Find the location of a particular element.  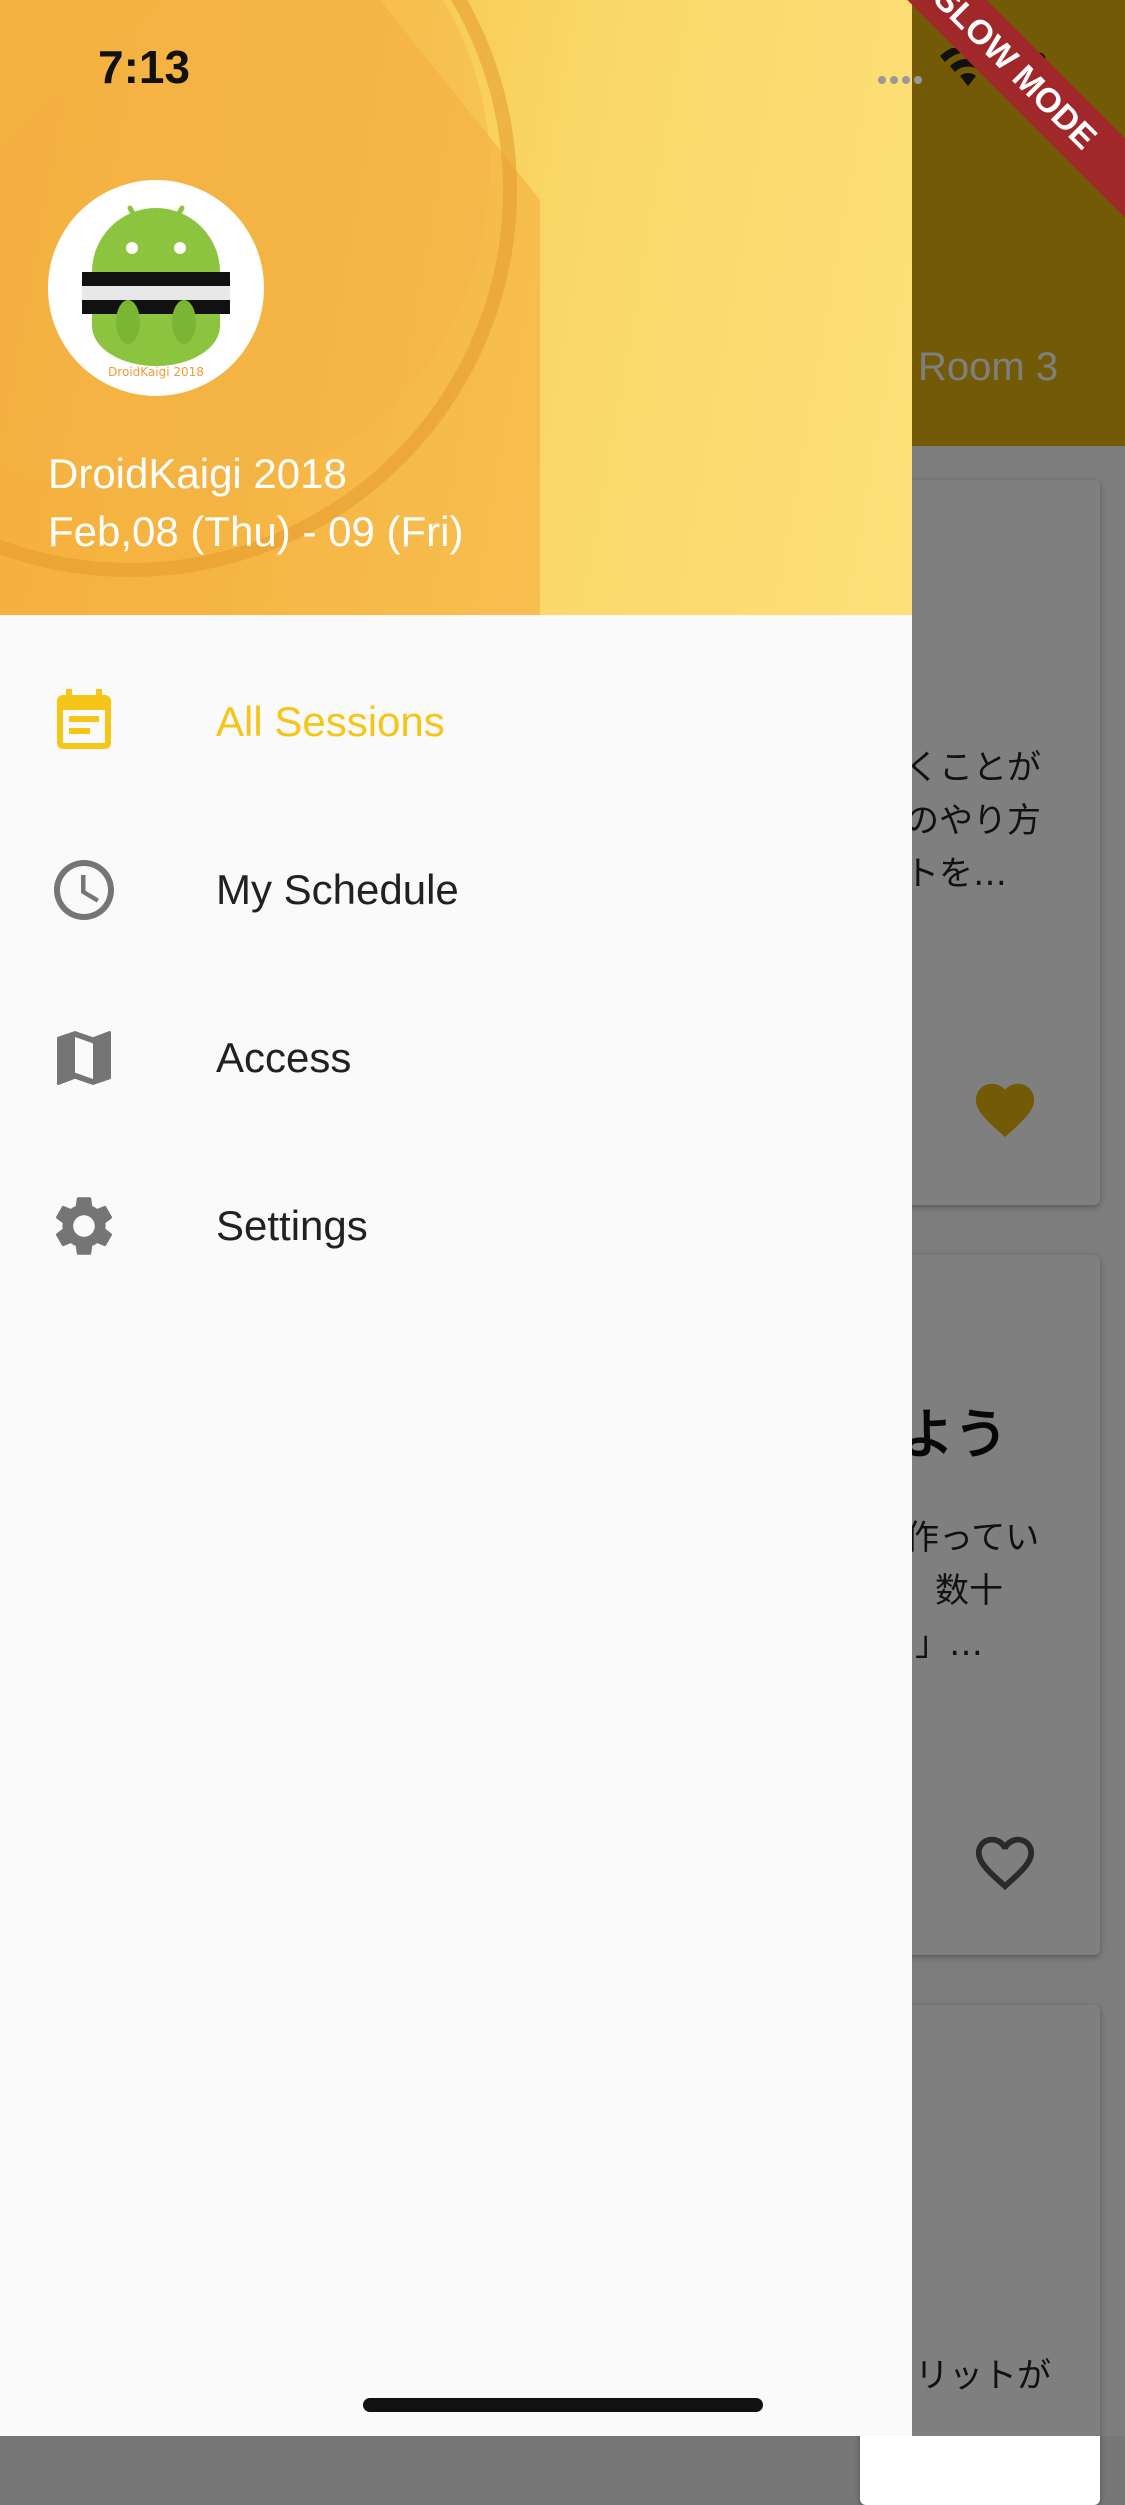

menu-item-access: Access is located at coordinates (456, 1060).